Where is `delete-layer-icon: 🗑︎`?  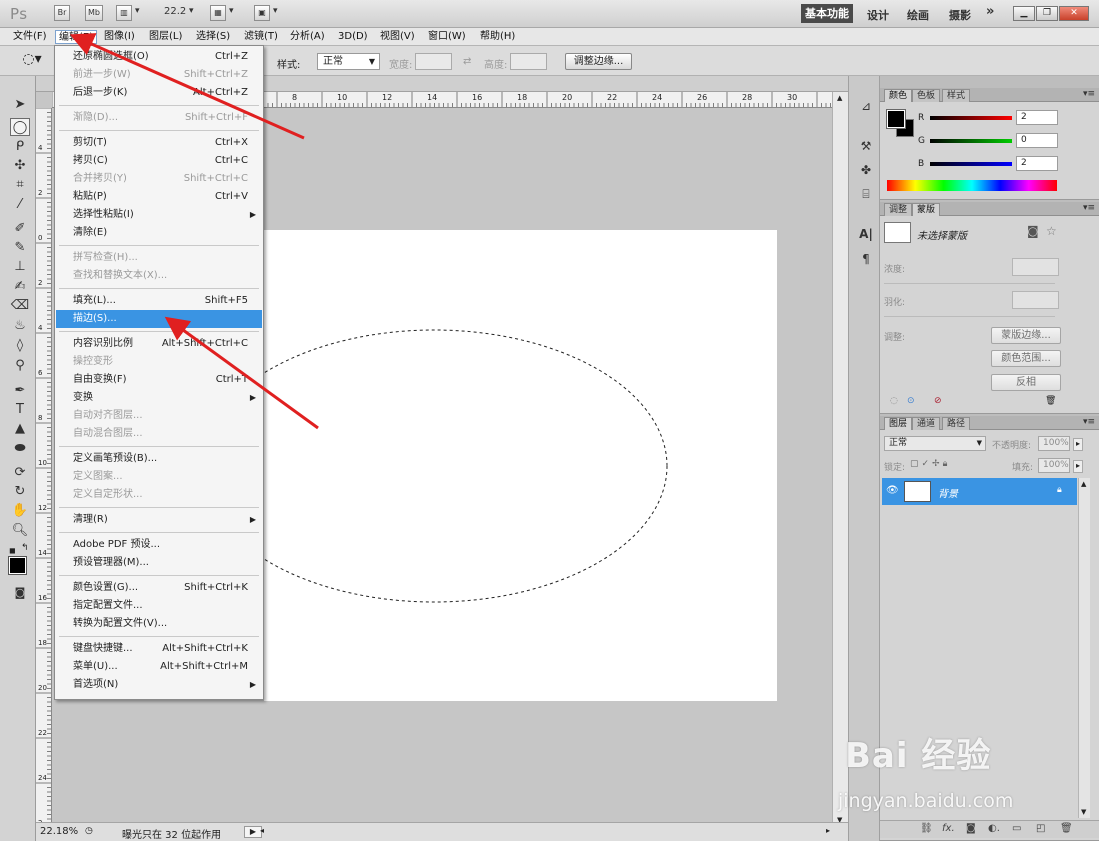
delete-layer-icon: 🗑︎ is located at coordinates (1066, 828).